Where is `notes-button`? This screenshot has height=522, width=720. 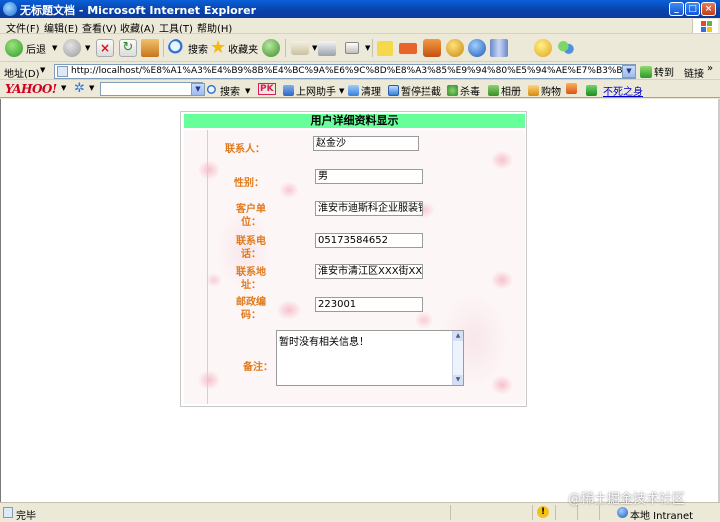 notes-button is located at coordinates (385, 48).